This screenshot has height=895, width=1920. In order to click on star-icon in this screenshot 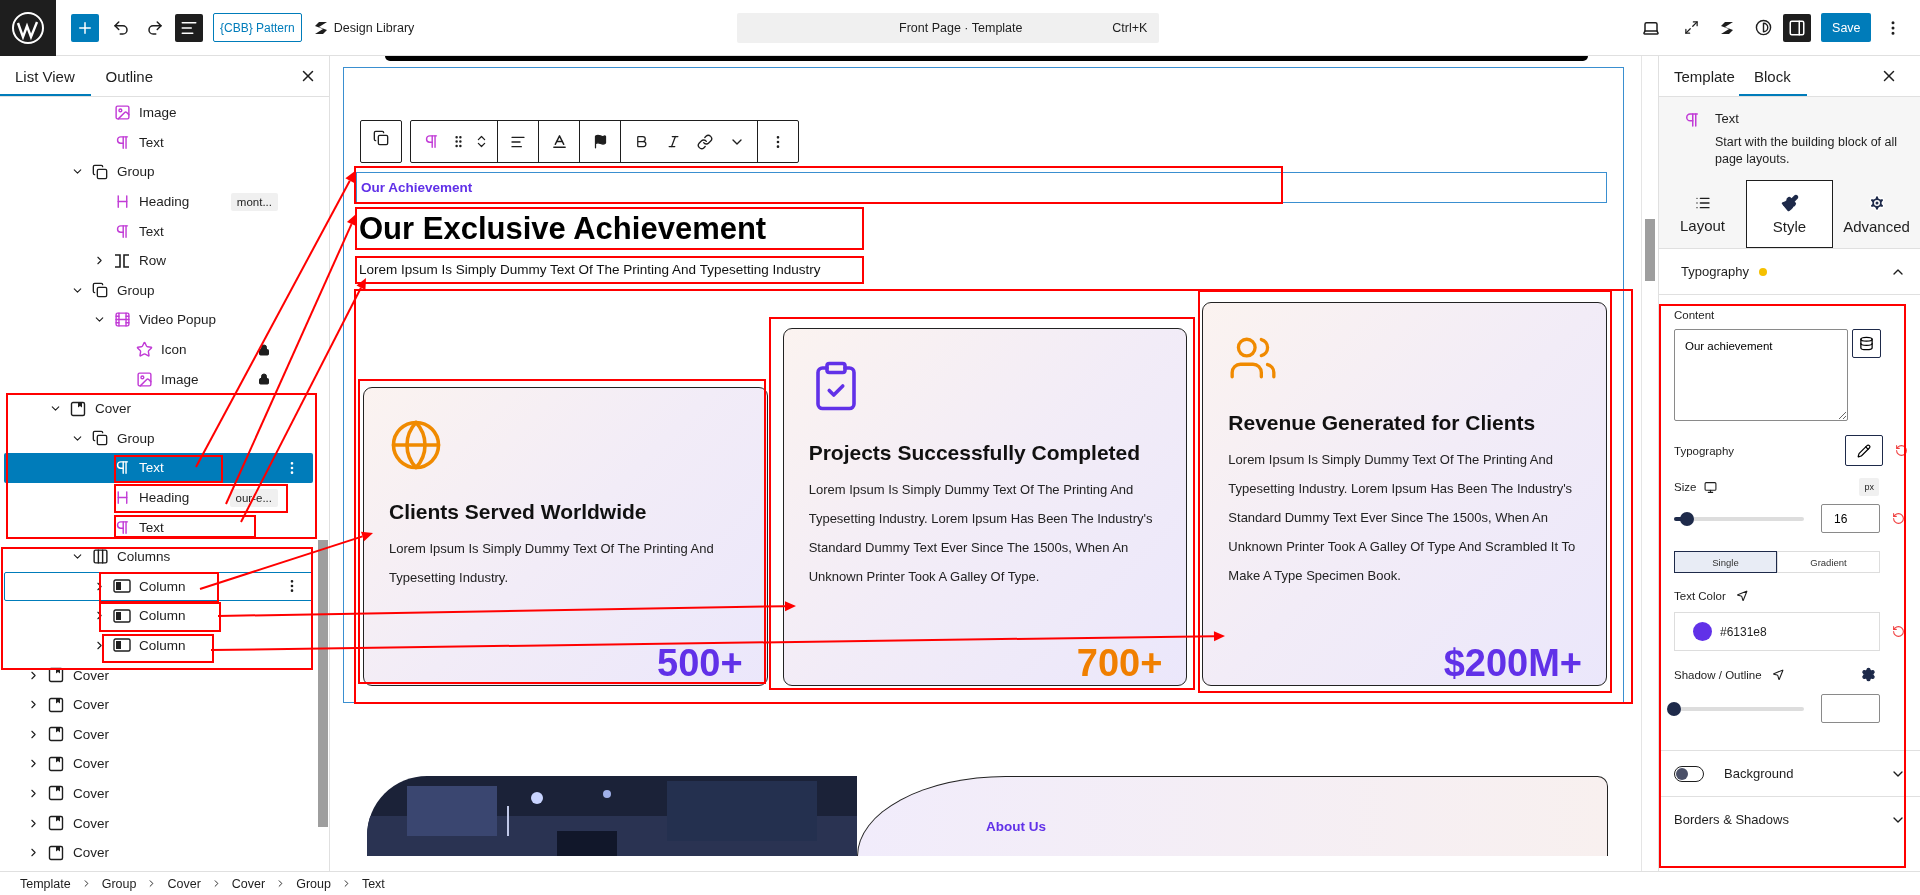, I will do `click(144, 350)`.